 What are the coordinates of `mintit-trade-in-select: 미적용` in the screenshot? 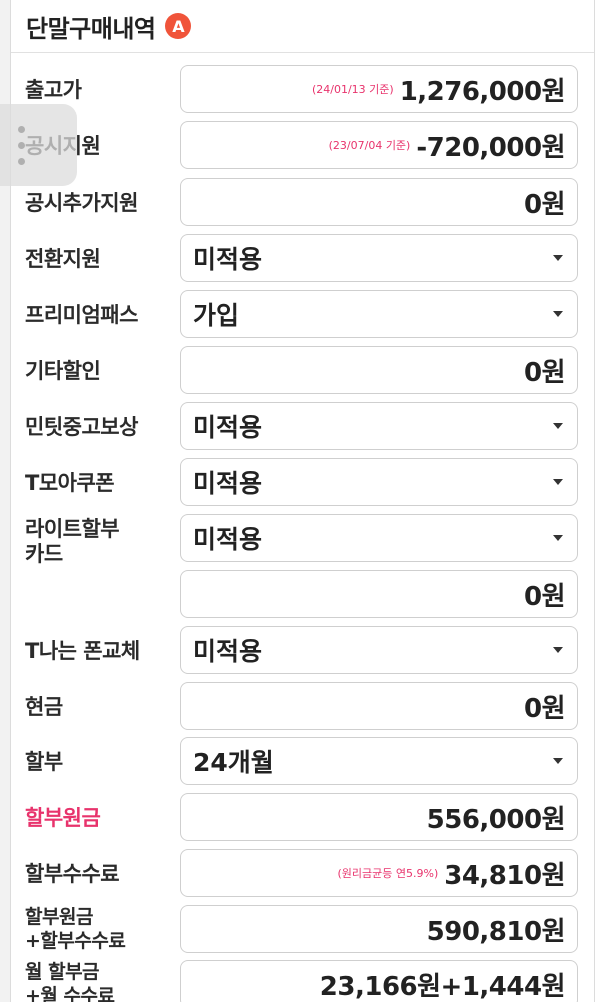 It's located at (379, 426).